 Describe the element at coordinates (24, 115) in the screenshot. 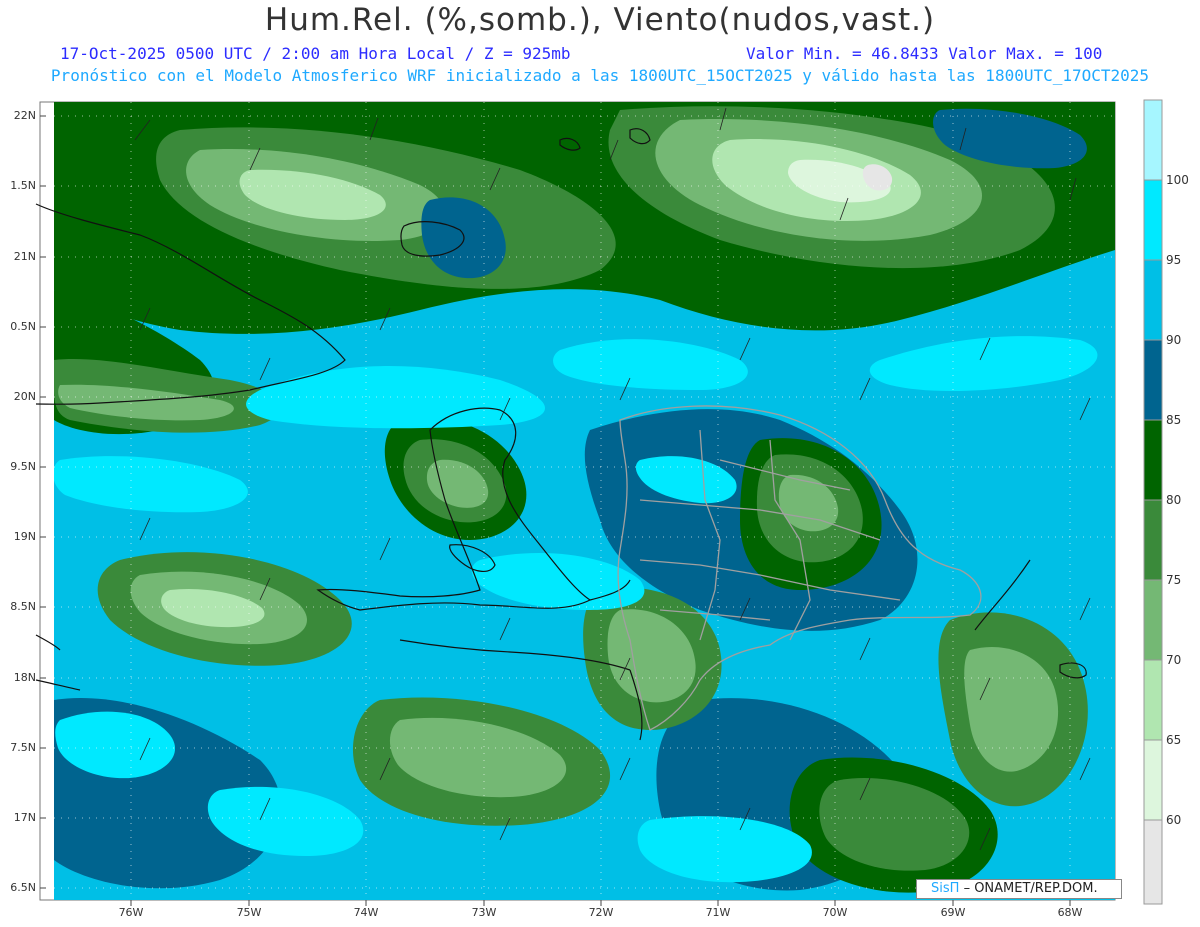

I see `lat-label: 22N` at that location.